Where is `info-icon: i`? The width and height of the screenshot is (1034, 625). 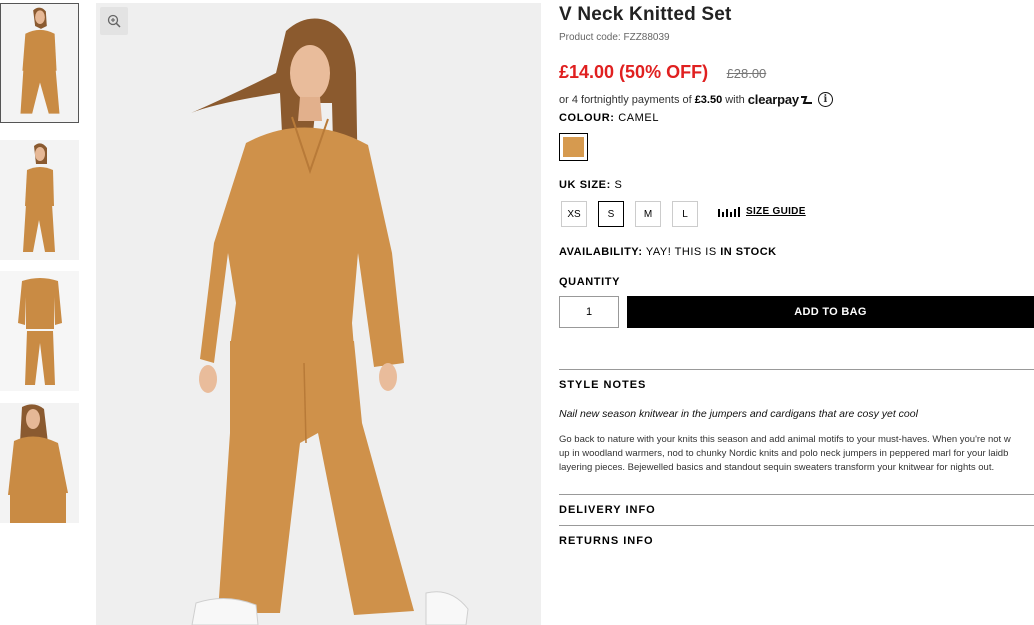
info-icon: i is located at coordinates (825, 99).